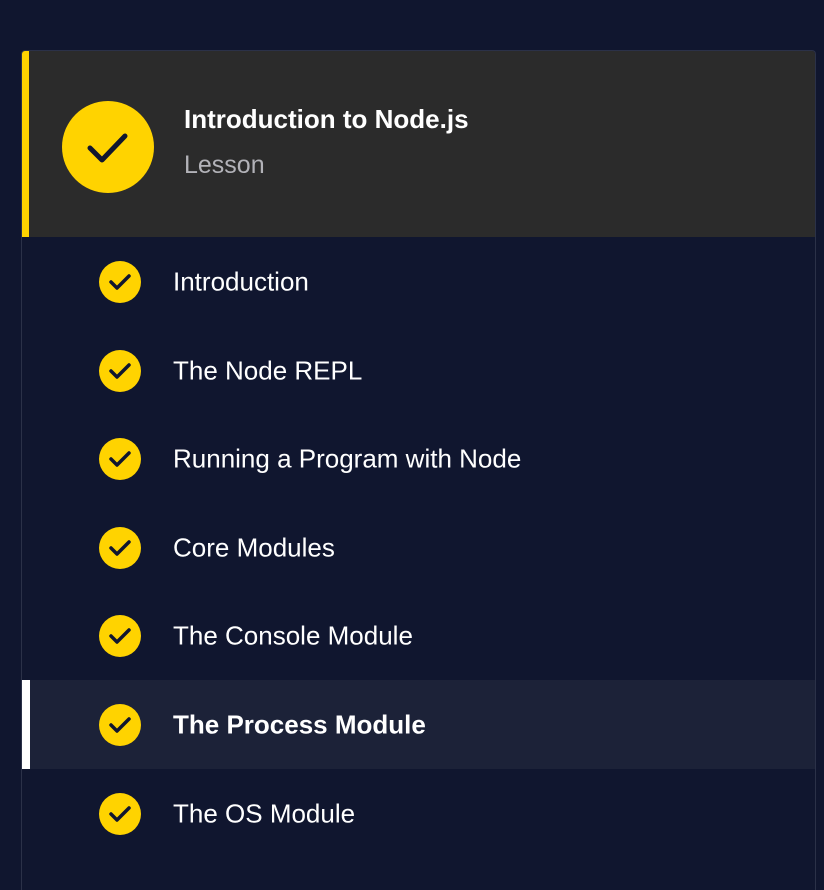 This screenshot has height=890, width=824. Describe the element at coordinates (254, 547) in the screenshot. I see `lesson-item-label: Core Modules` at that location.